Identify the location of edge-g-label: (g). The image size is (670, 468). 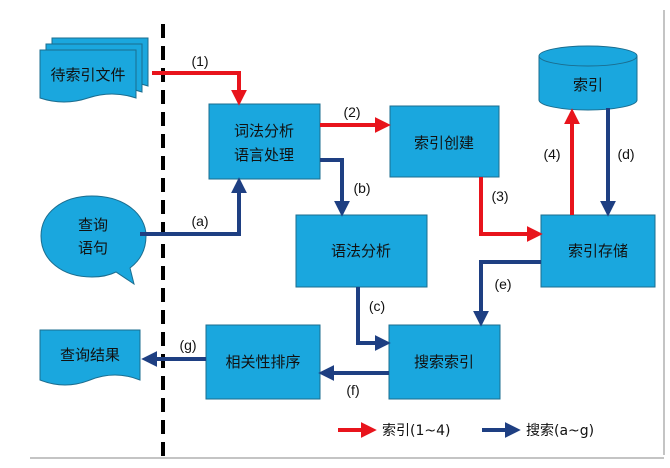
(187, 345).